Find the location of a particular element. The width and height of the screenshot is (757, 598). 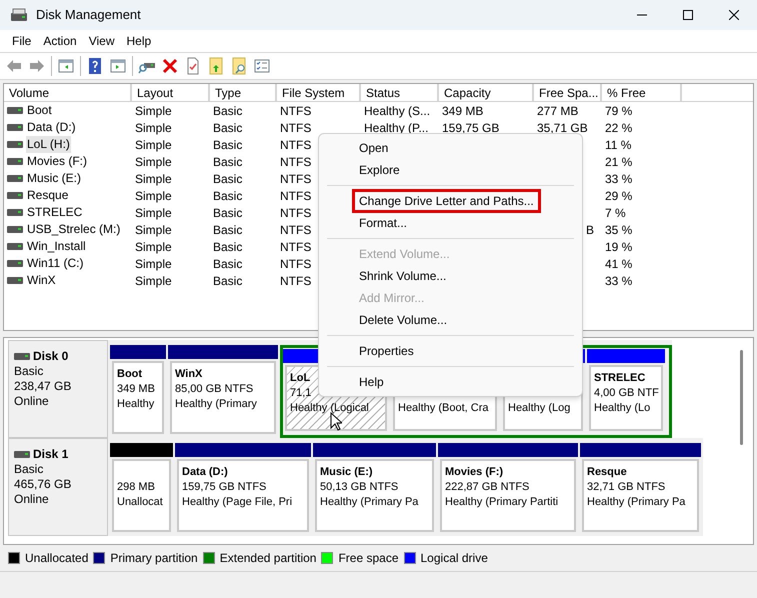

close-icon is located at coordinates (734, 15).